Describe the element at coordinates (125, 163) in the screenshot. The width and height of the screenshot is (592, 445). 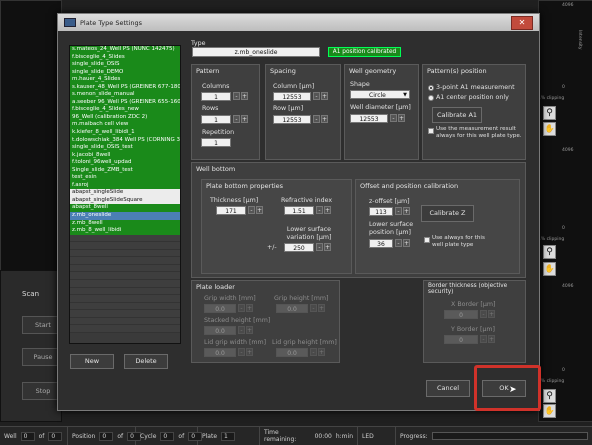
I see `plate-list-item: f.toloni_96well_updad` at that location.